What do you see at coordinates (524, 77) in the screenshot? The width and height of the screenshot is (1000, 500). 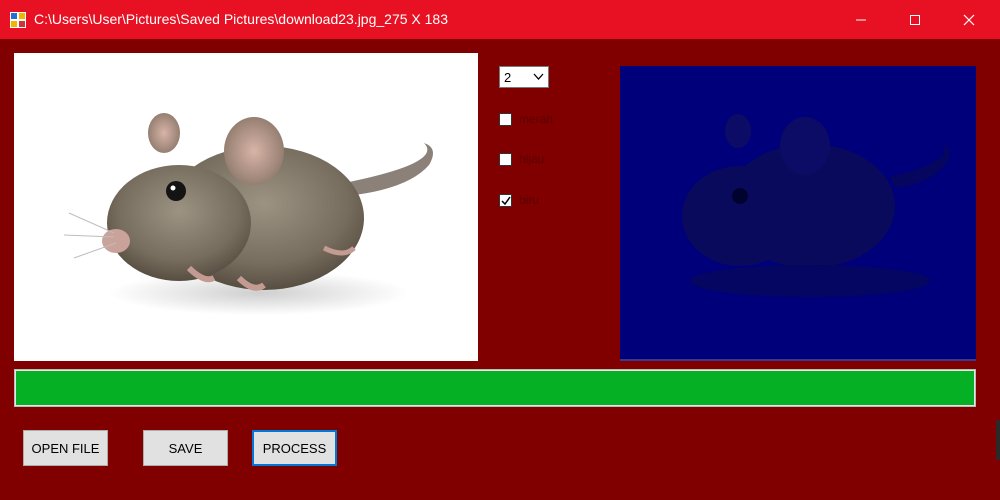 I see `channel-combo: 2` at bounding box center [524, 77].